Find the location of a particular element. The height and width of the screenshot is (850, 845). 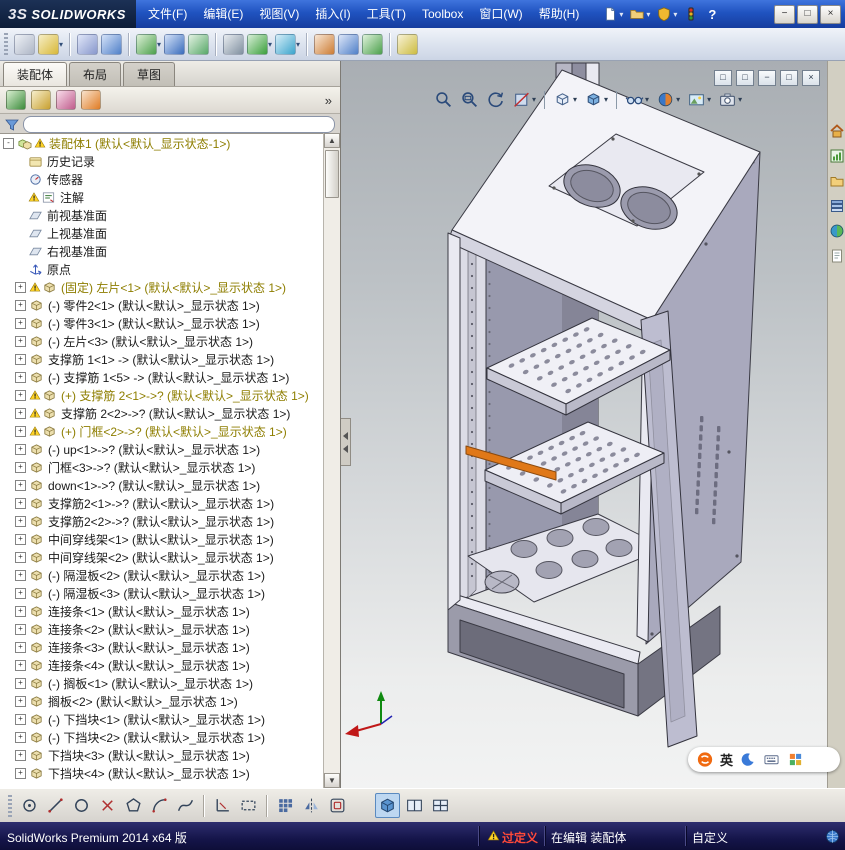

tree-item: 上视基准面 is located at coordinates (162, 233).